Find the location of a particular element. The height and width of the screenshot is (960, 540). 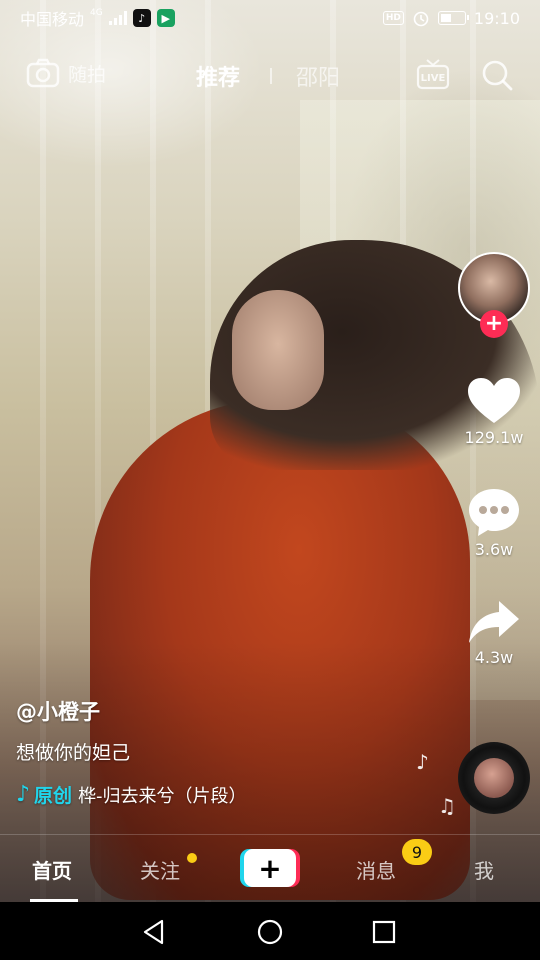

live-tv-icon: LIVE is located at coordinates (433, 74).